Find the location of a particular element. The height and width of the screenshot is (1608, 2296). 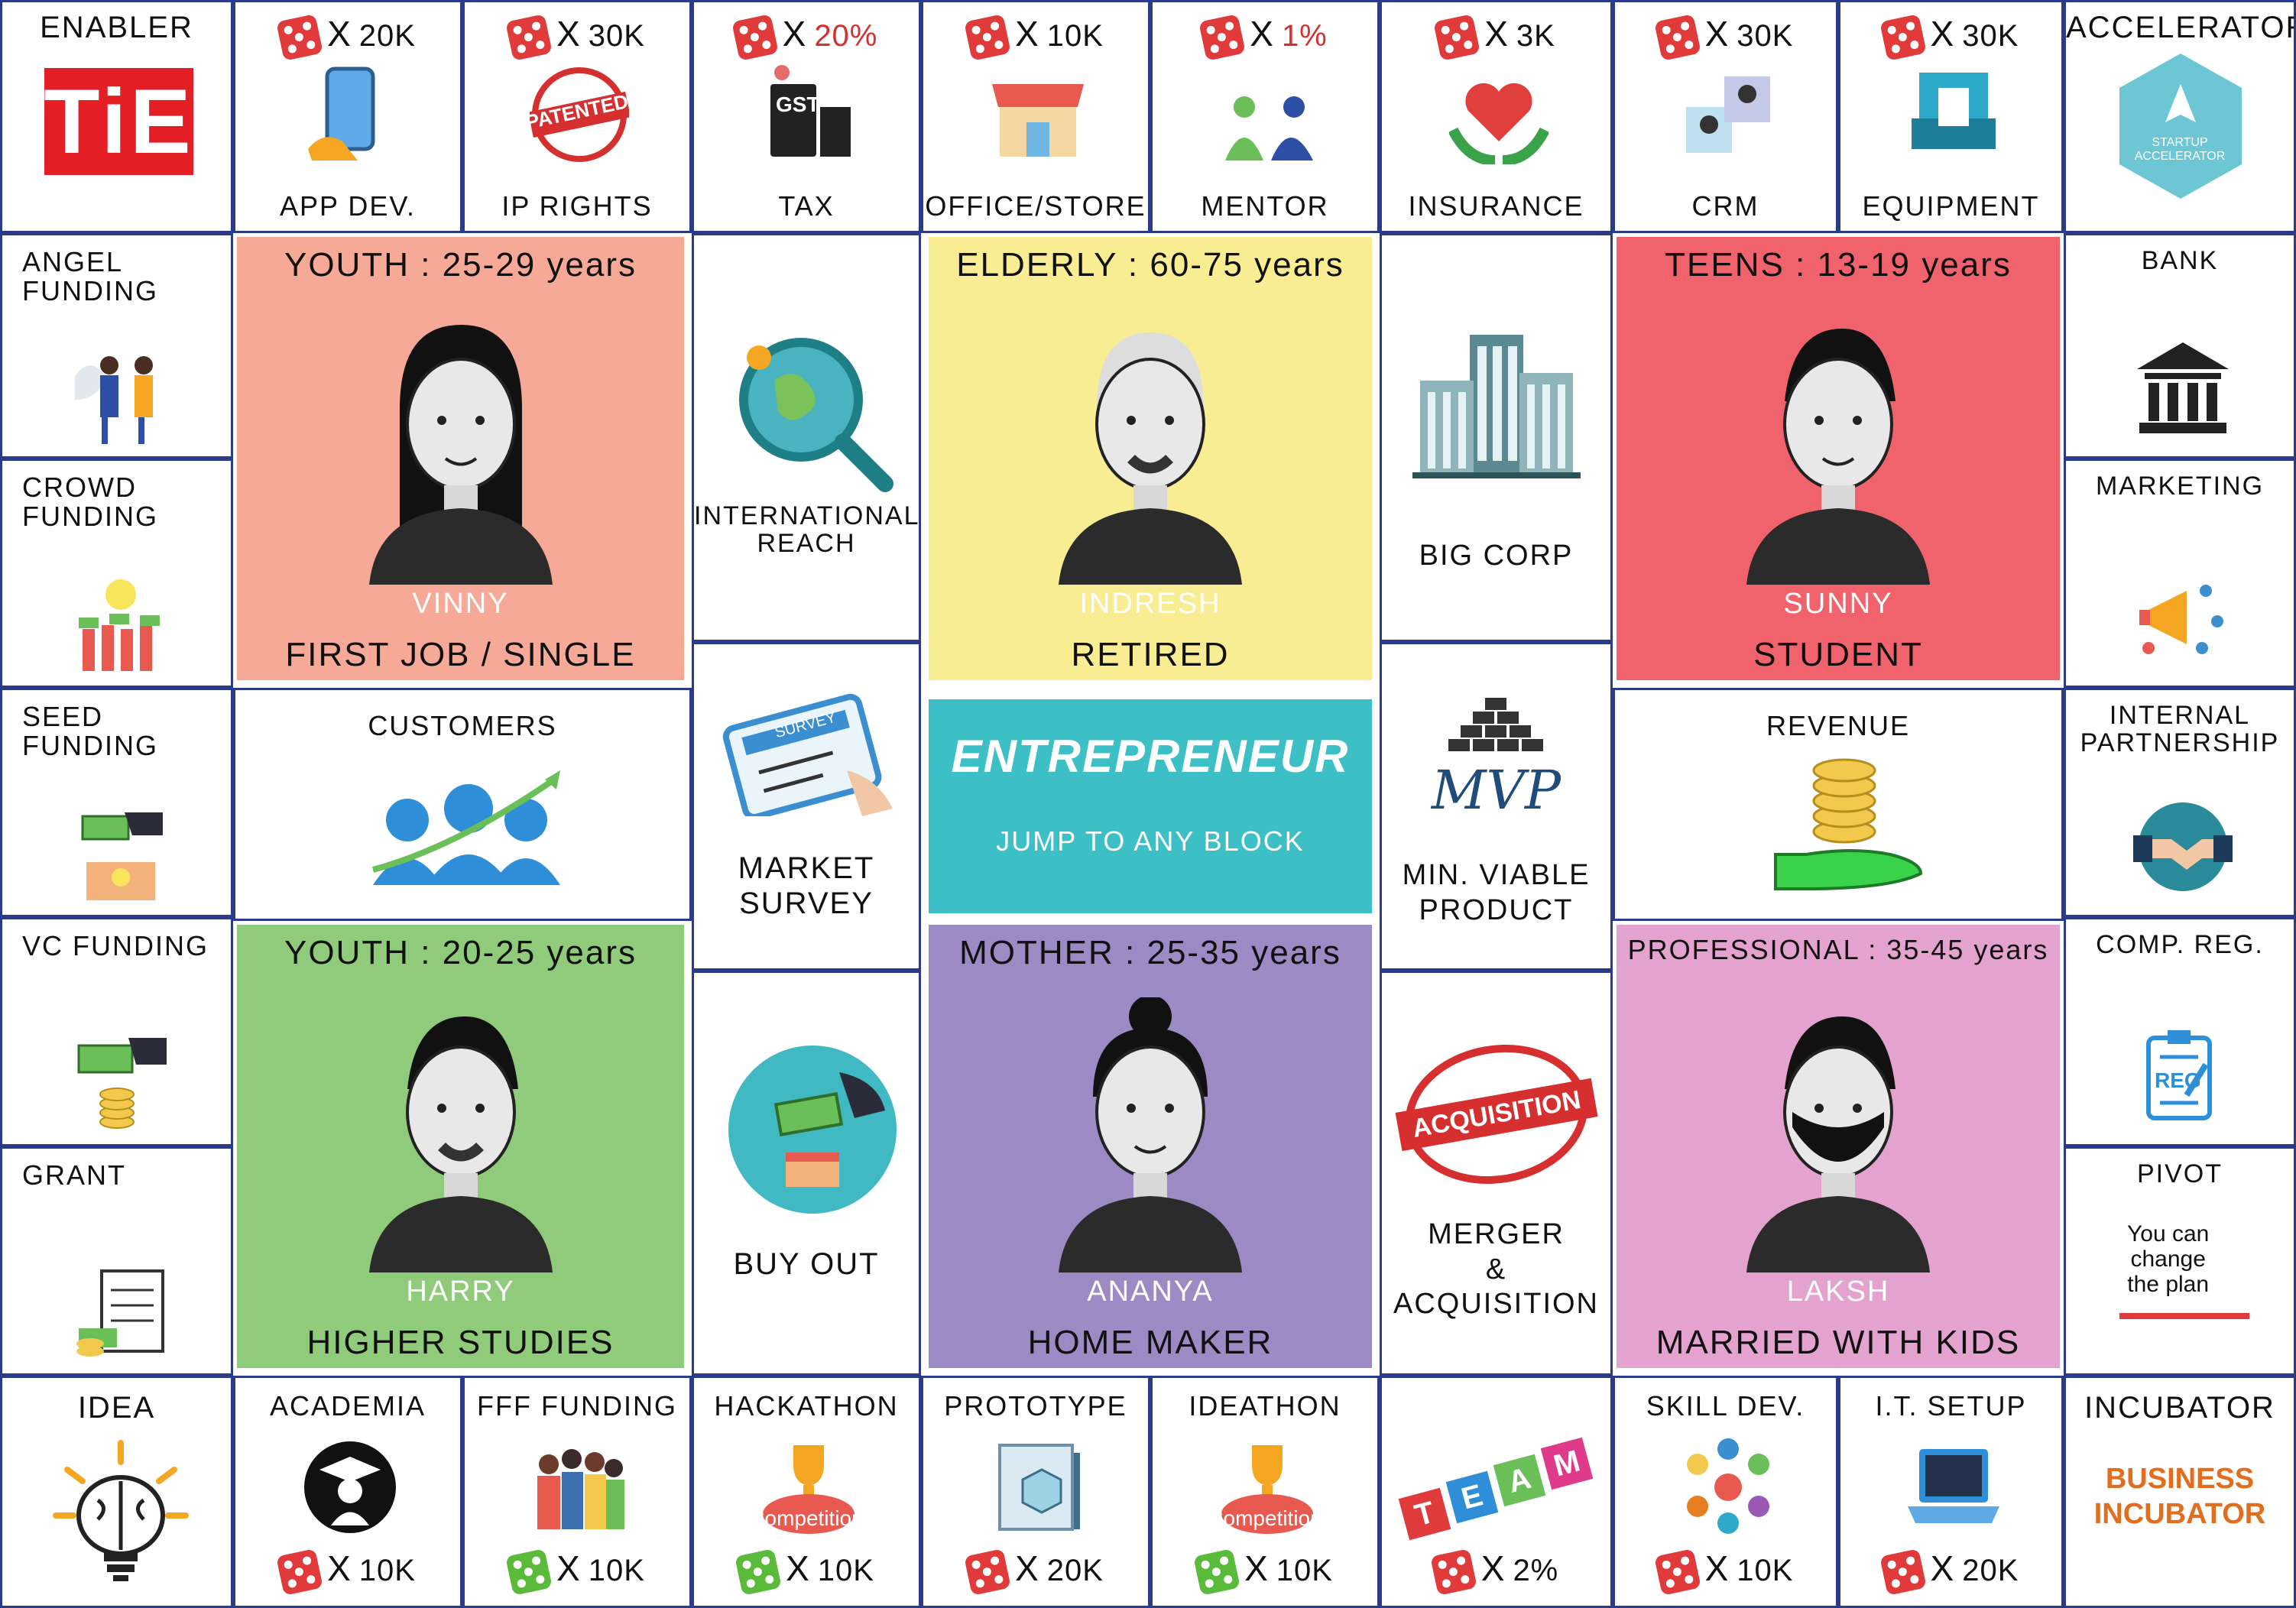

corner-enabler: ENABLER TiE is located at coordinates (116, 116).